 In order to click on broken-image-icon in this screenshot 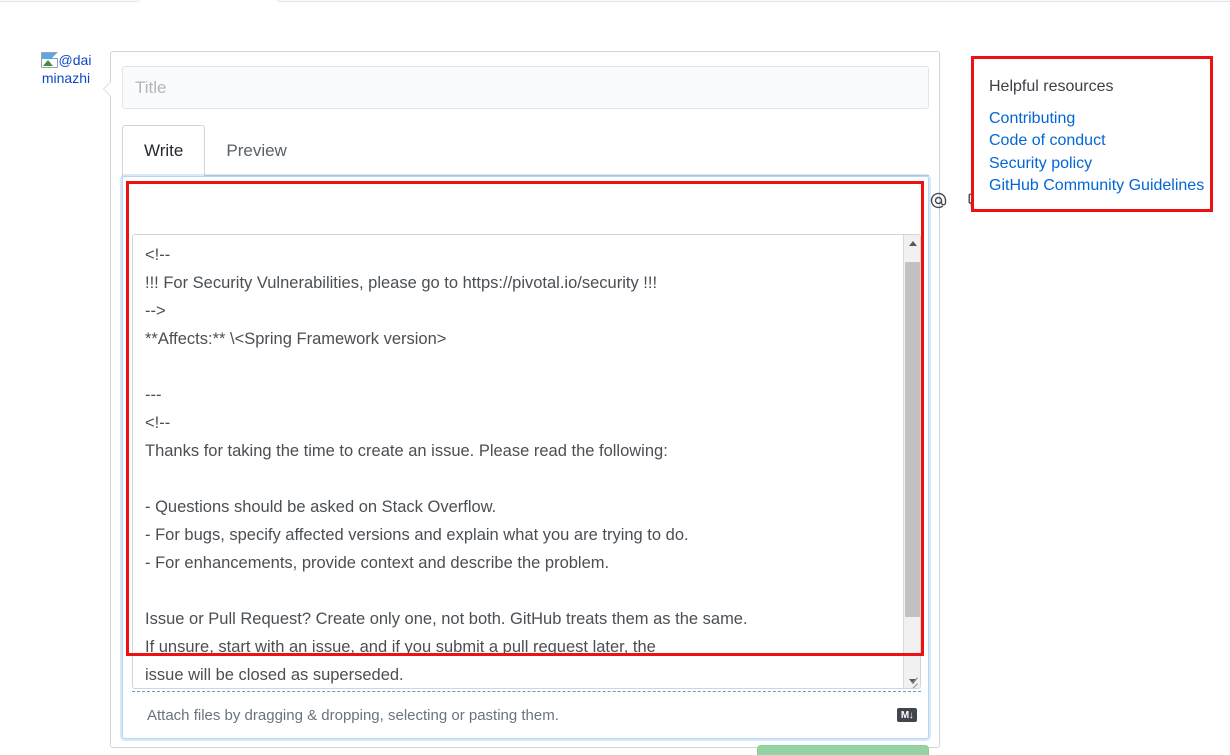, I will do `click(49, 59)`.